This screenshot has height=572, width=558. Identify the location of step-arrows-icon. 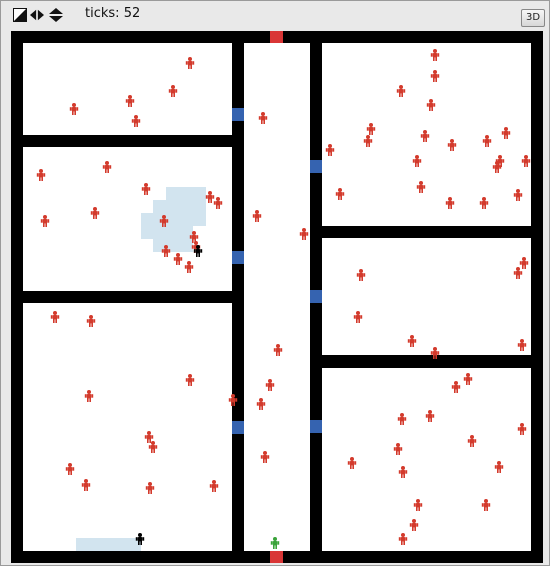
(37, 15).